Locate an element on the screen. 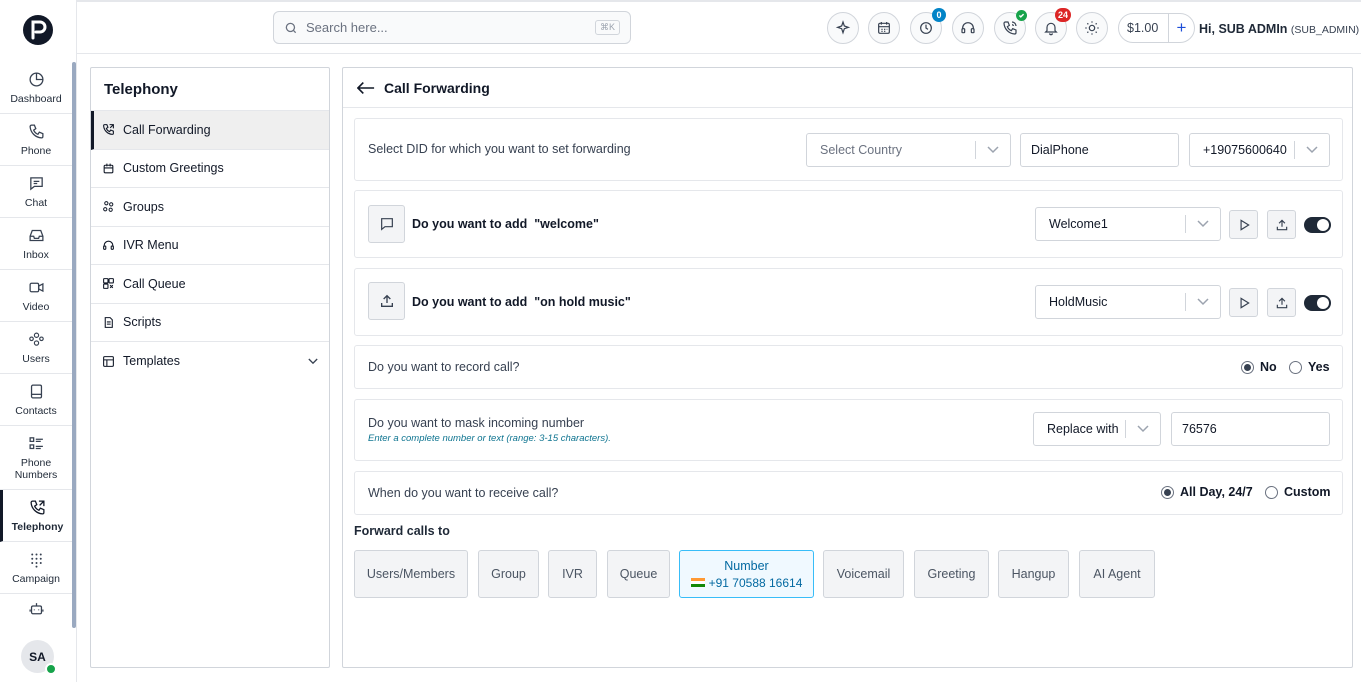  nav-contacts: Contacts is located at coordinates (36, 400).